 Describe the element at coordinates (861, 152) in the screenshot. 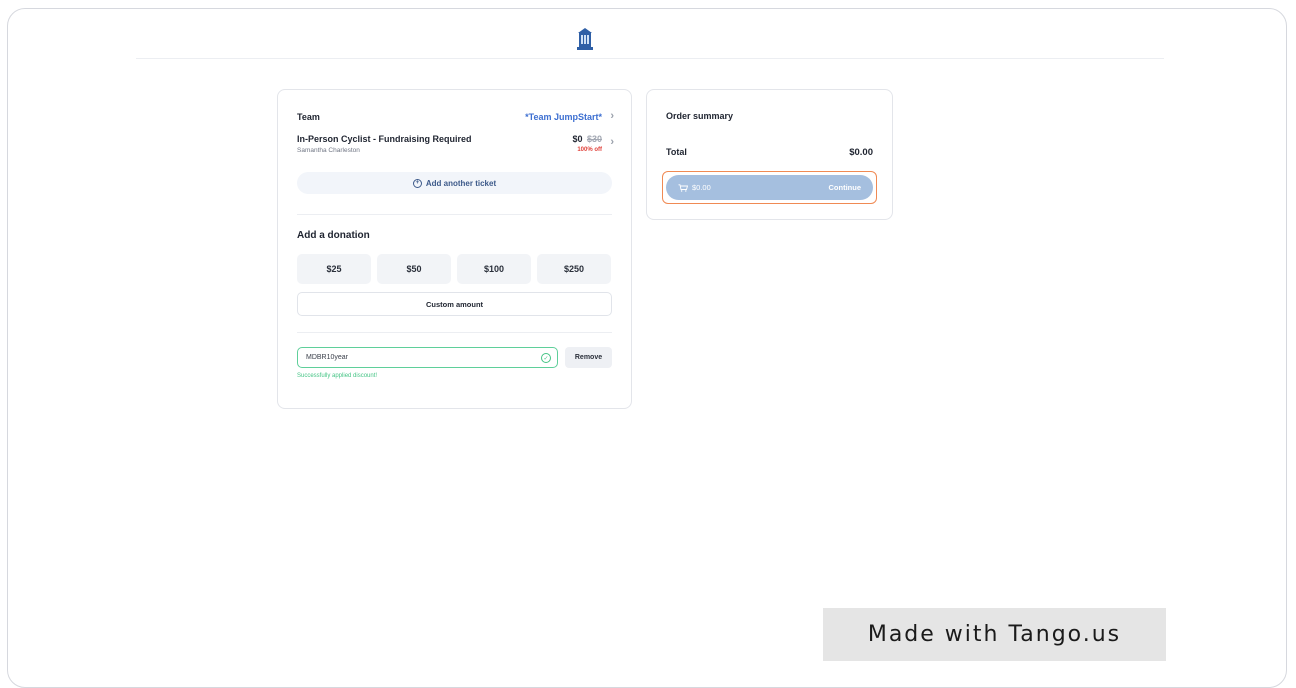

I see `total-value: $0.00` at that location.